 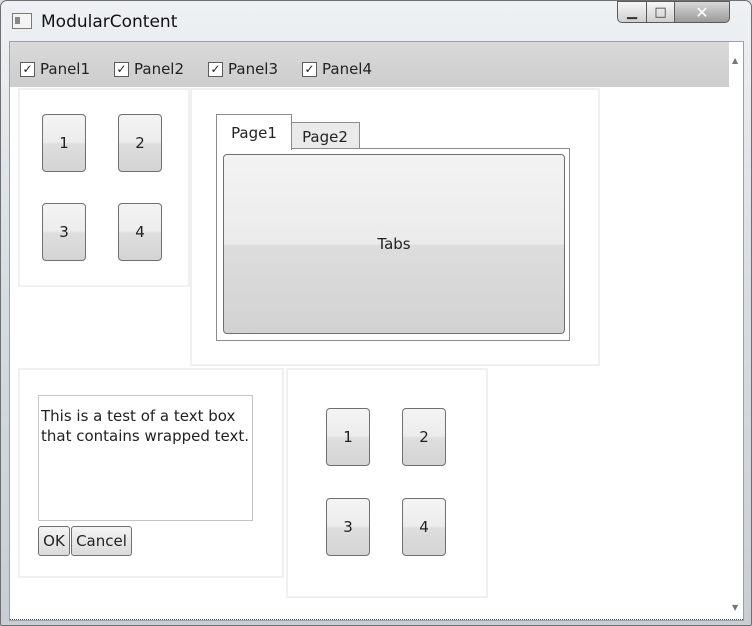 What do you see at coordinates (22, 21) in the screenshot?
I see `app-icon` at bounding box center [22, 21].